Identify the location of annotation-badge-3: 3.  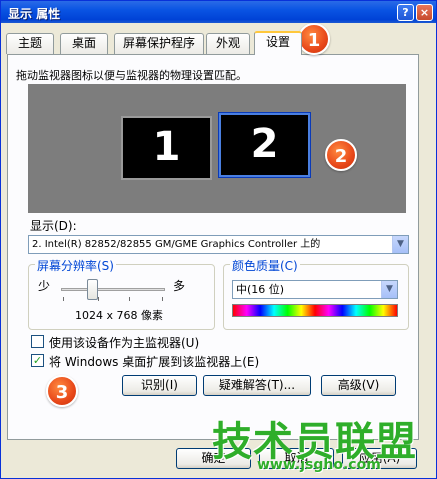
(62, 391).